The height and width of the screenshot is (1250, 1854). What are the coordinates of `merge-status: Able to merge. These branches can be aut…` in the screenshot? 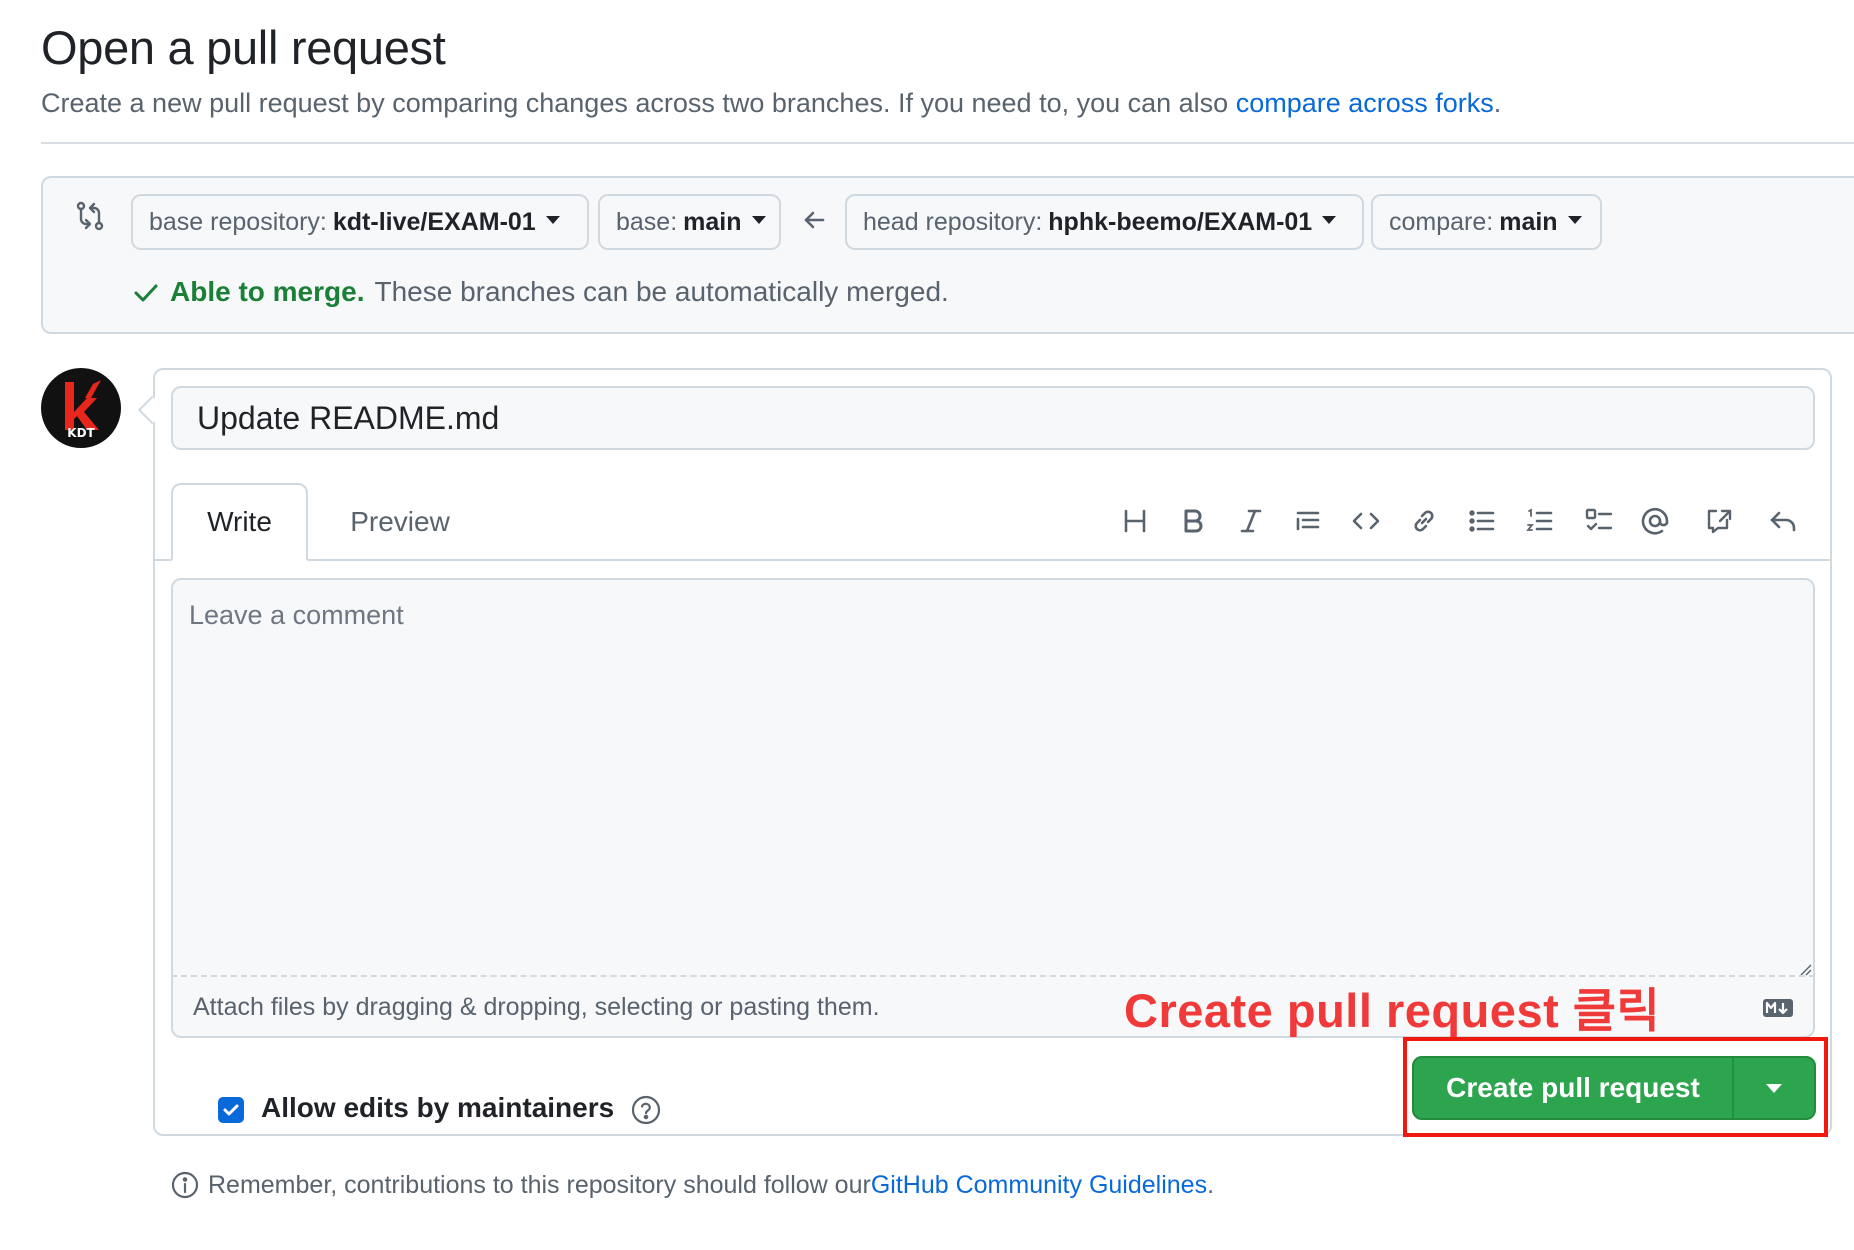 It's located at (540, 292).